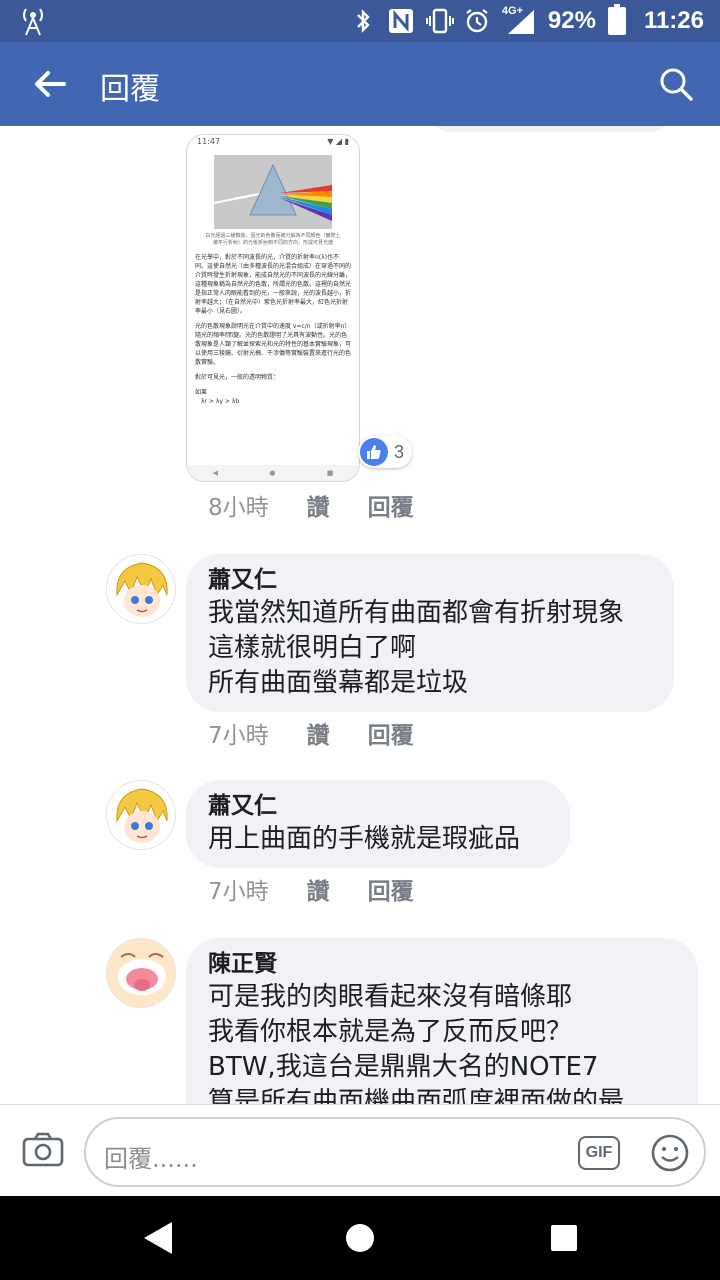 The width and height of the screenshot is (720, 1280). I want to click on nfc-icon, so click(401, 21).